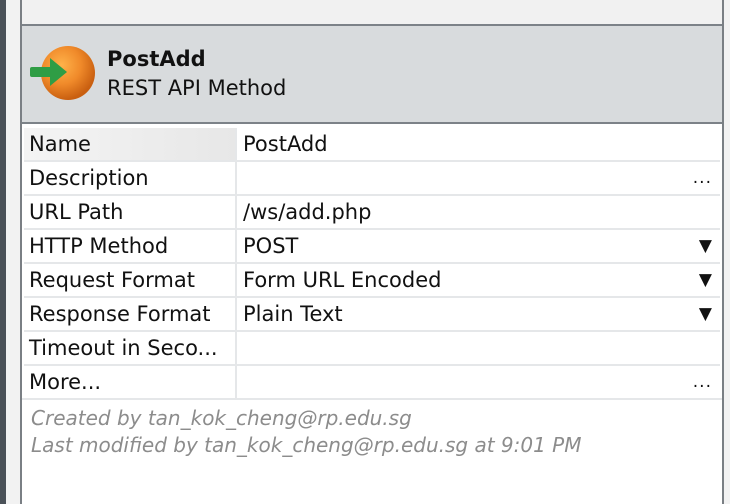 The height and width of the screenshot is (504, 730). I want to click on property-request-format-label: Request Format, so click(130, 280).